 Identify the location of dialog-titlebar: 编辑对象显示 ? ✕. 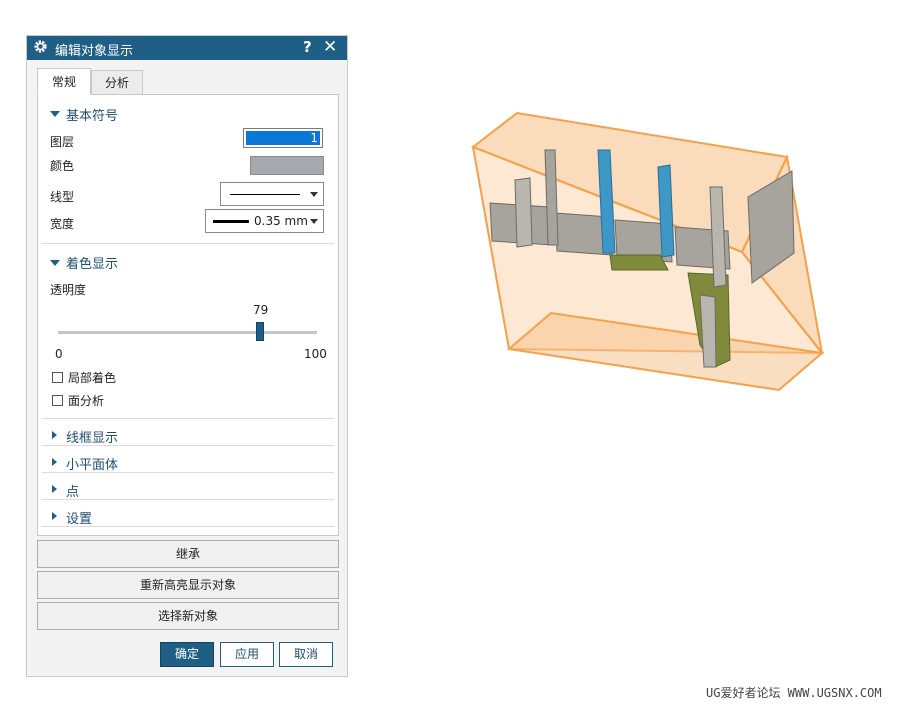
(187, 48).